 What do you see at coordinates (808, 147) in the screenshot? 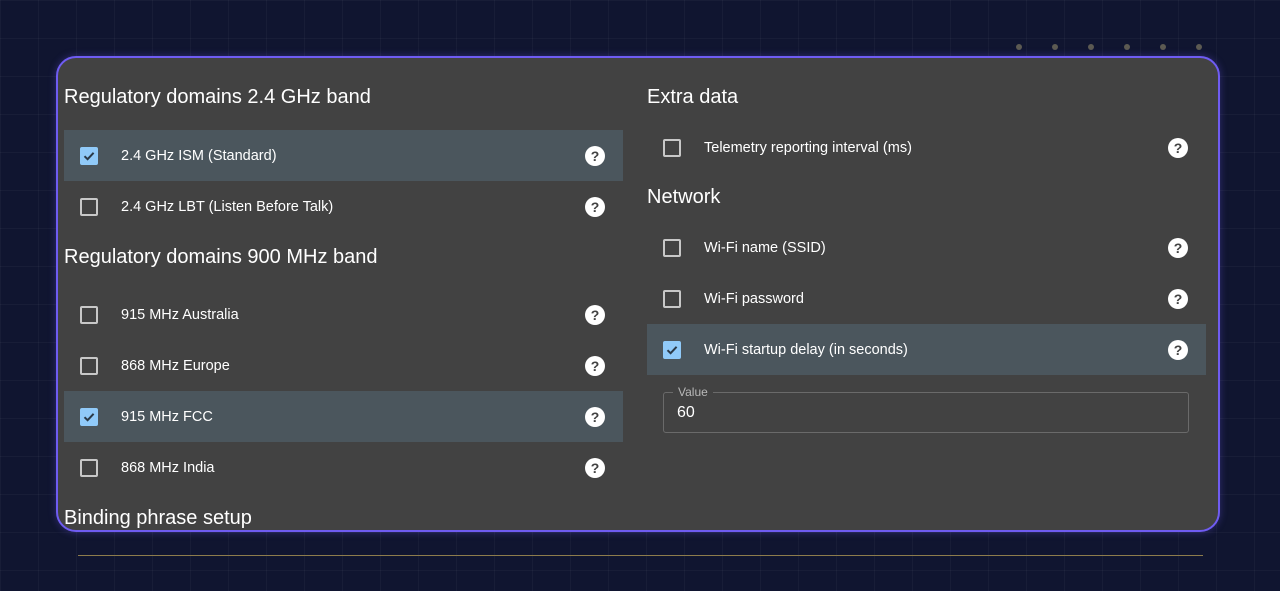
I see `option-label: Telemetry reporting interval (ms)` at bounding box center [808, 147].